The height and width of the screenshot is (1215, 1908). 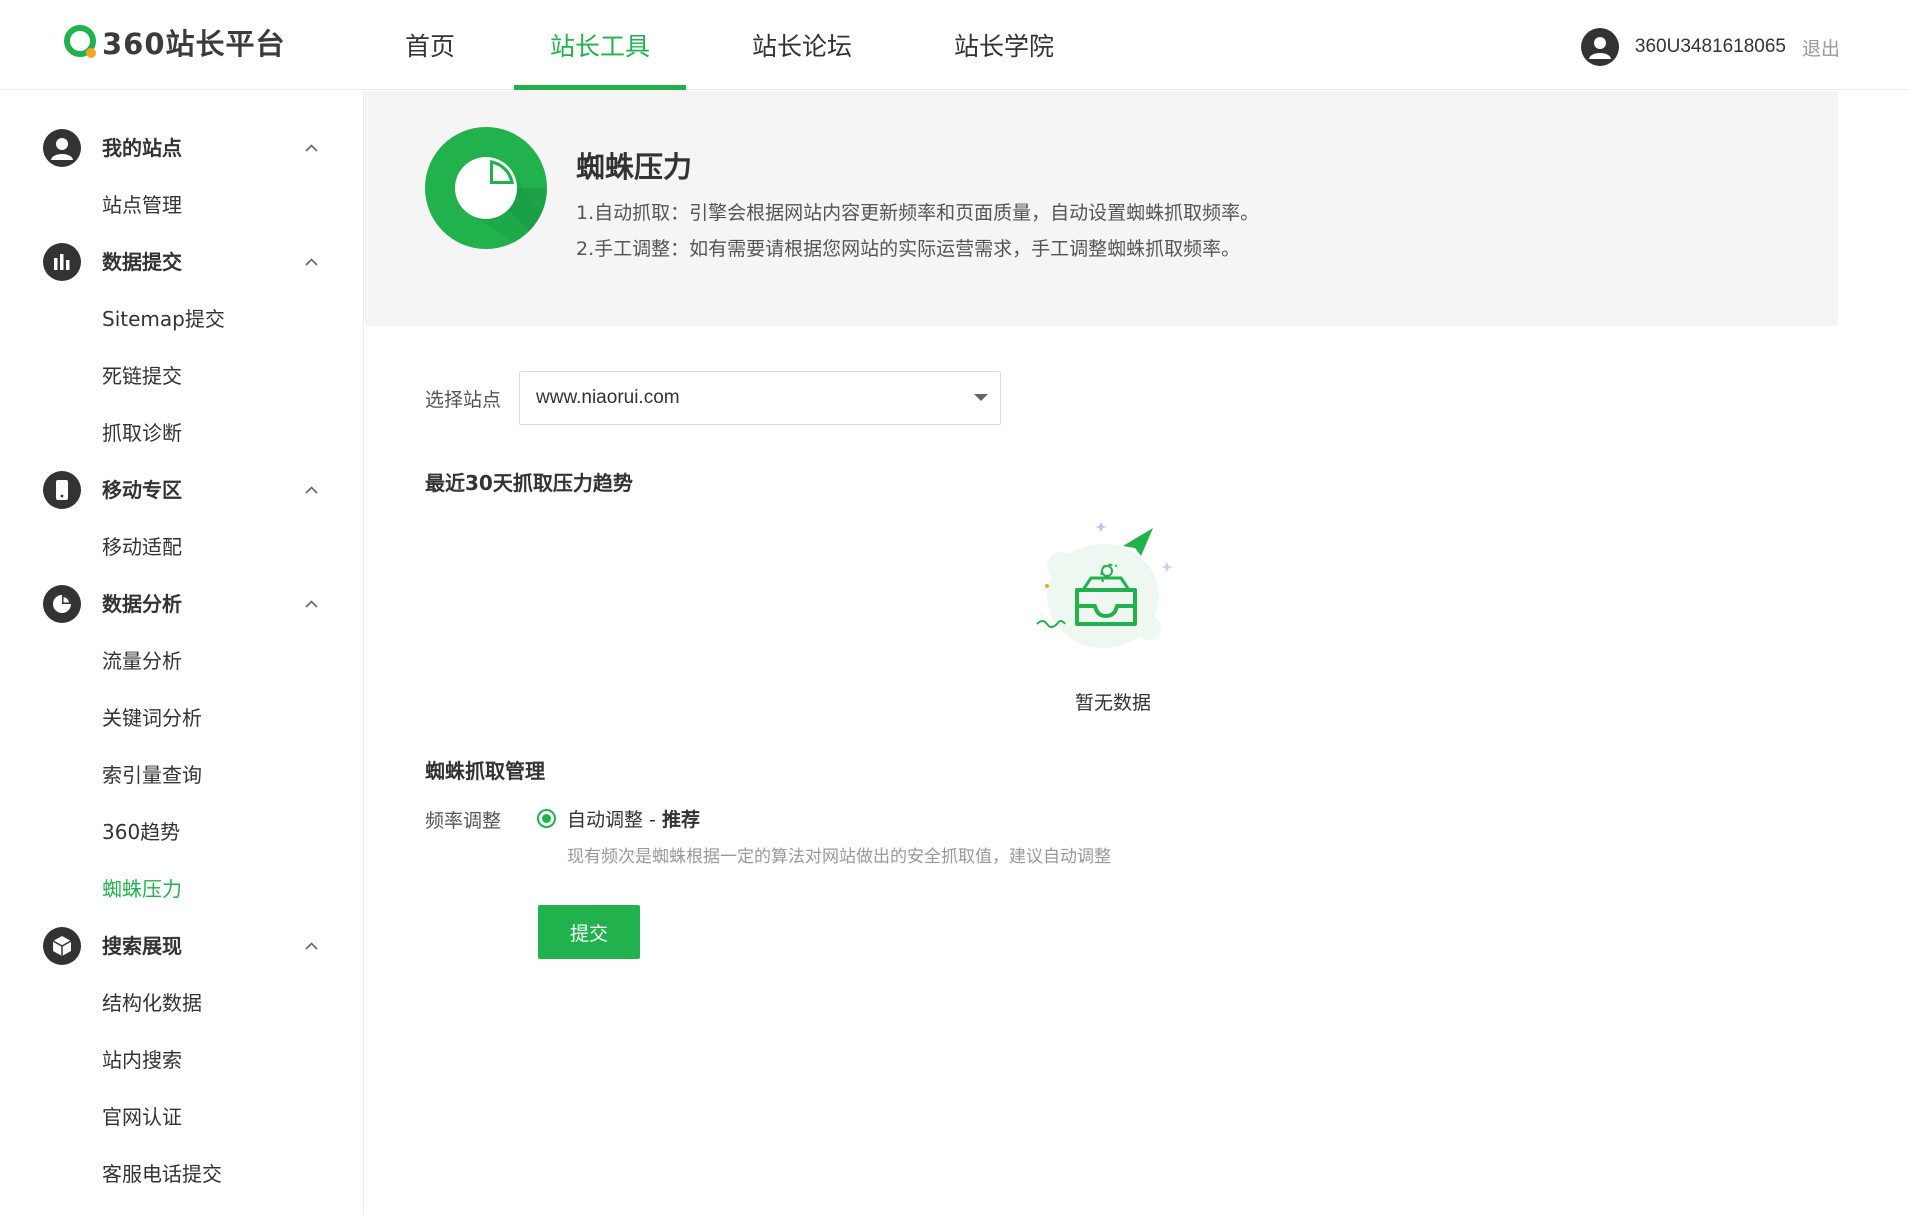 What do you see at coordinates (463, 821) in the screenshot?
I see `frequency-label: 频率调整` at bounding box center [463, 821].